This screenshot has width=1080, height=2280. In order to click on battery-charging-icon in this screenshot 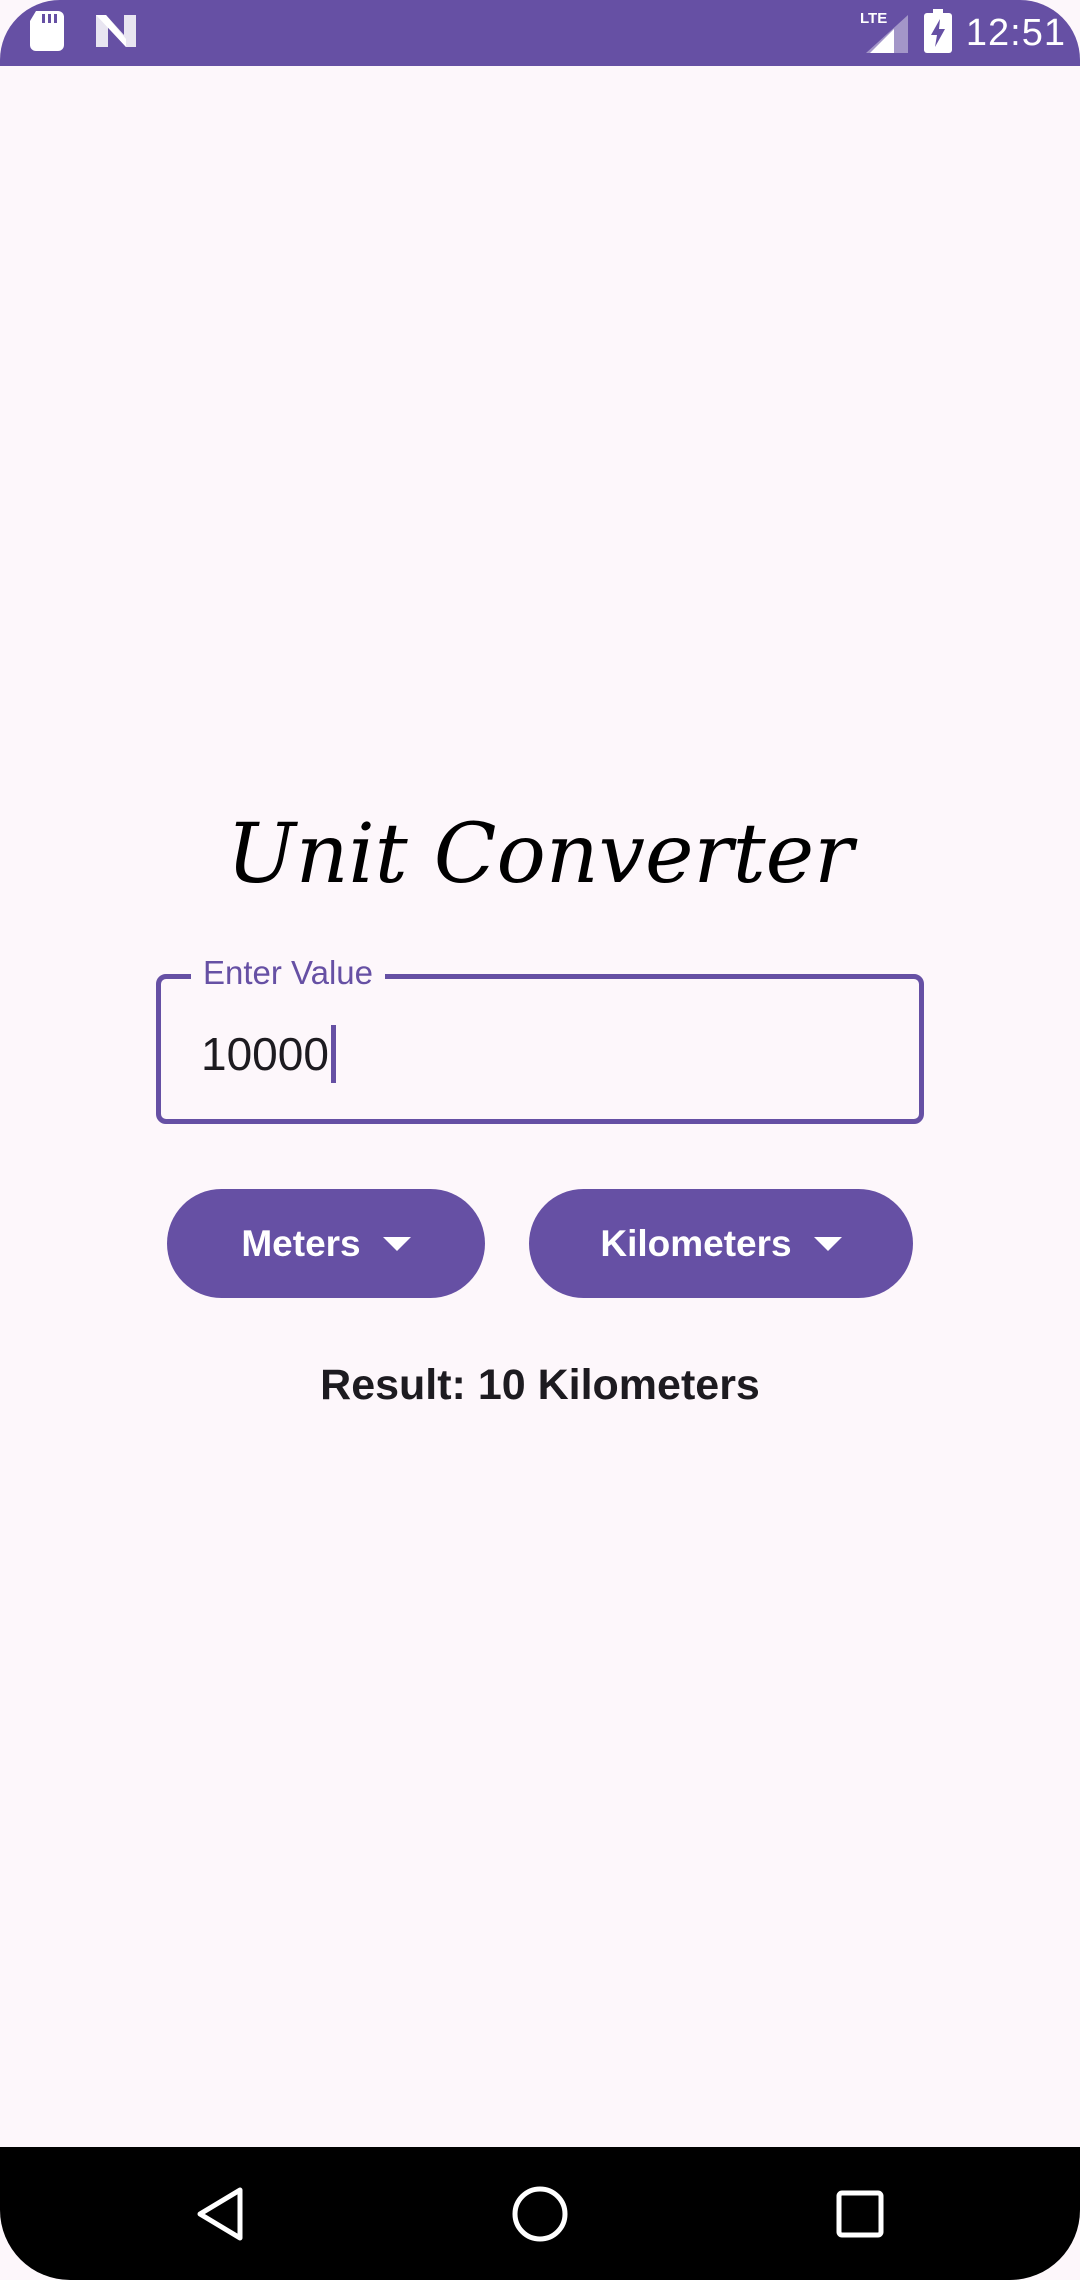, I will do `click(937, 33)`.